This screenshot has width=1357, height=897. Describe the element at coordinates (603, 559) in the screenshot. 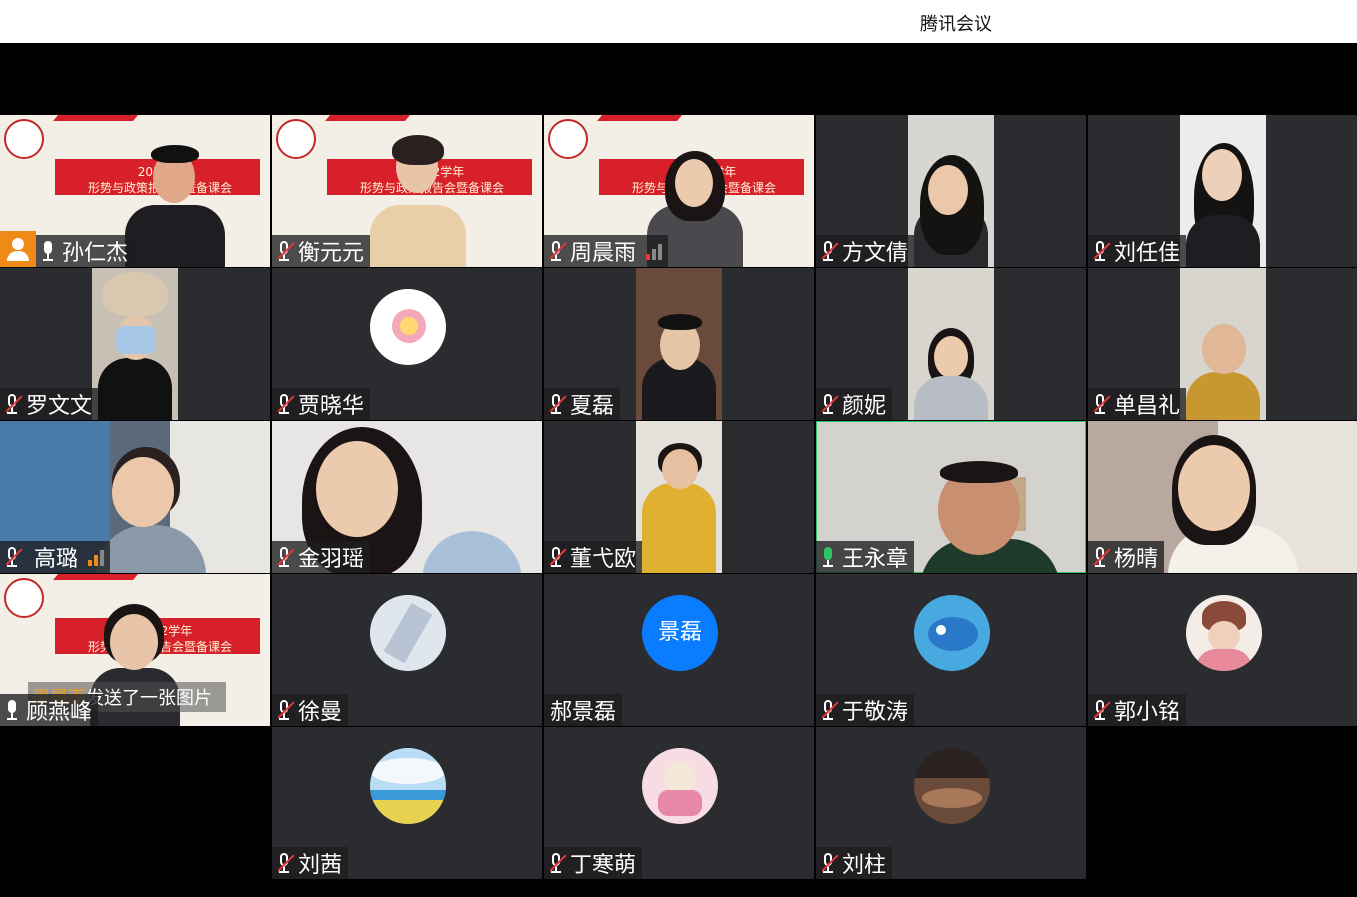

I see `participant-name: 董弋欧` at that location.